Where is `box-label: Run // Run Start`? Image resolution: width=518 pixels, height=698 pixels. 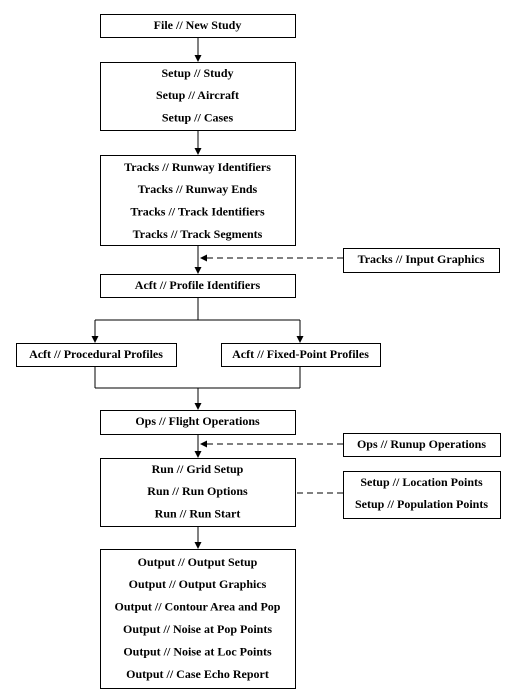 box-label: Run // Run Start is located at coordinates (198, 514).